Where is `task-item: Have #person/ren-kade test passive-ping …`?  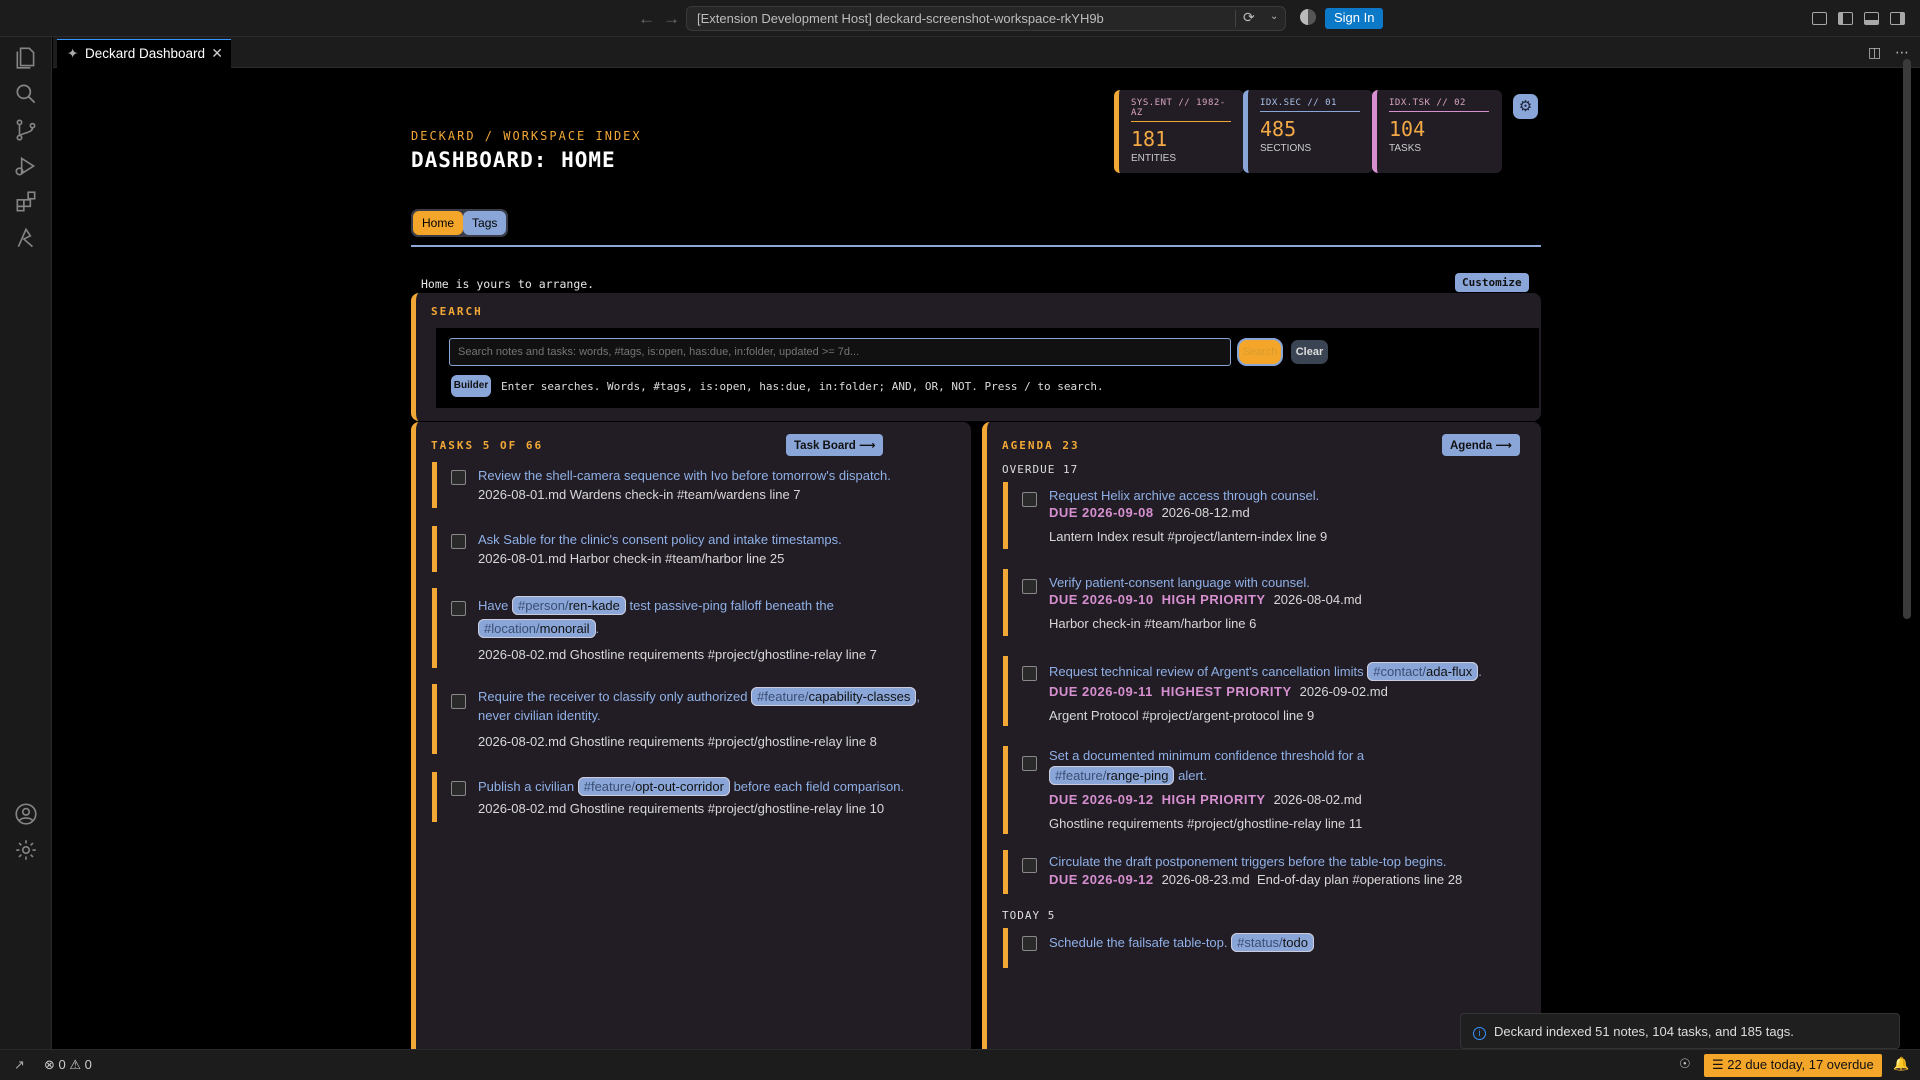 task-item: Have #person/ren-kade test passive-ping … is located at coordinates (654, 628).